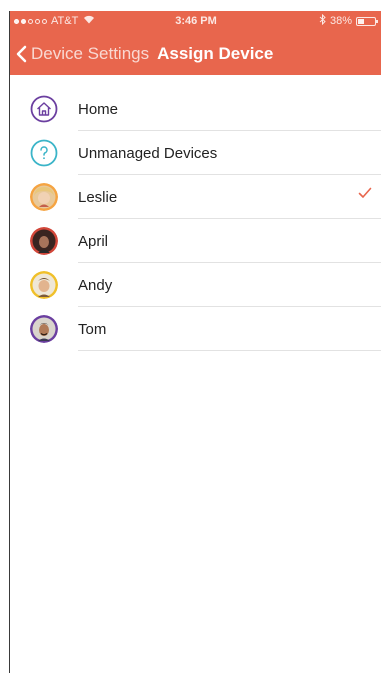 Image resolution: width=381 pixels, height=673 pixels. I want to click on list-item-unmanaged-devices: Unmanaged Devices, so click(195, 153).